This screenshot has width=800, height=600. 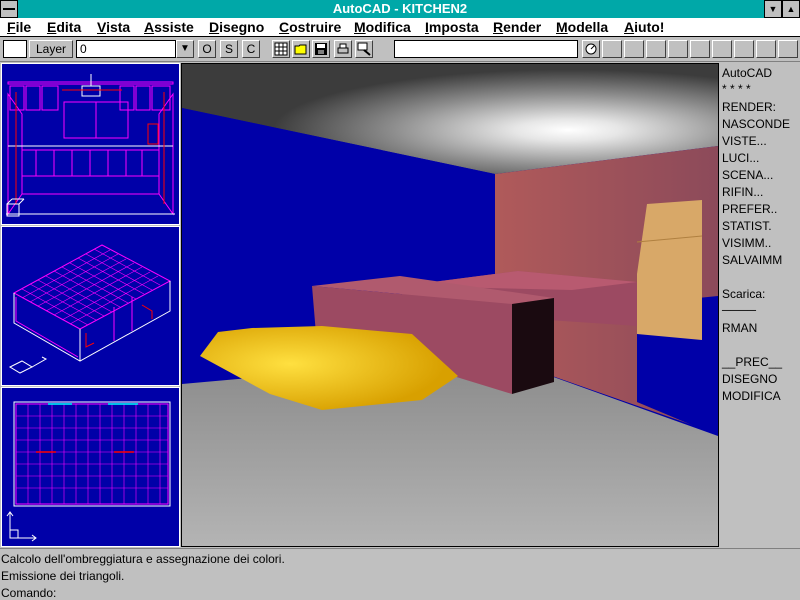 I want to click on layer-select: 0, so click(x=126, y=49).